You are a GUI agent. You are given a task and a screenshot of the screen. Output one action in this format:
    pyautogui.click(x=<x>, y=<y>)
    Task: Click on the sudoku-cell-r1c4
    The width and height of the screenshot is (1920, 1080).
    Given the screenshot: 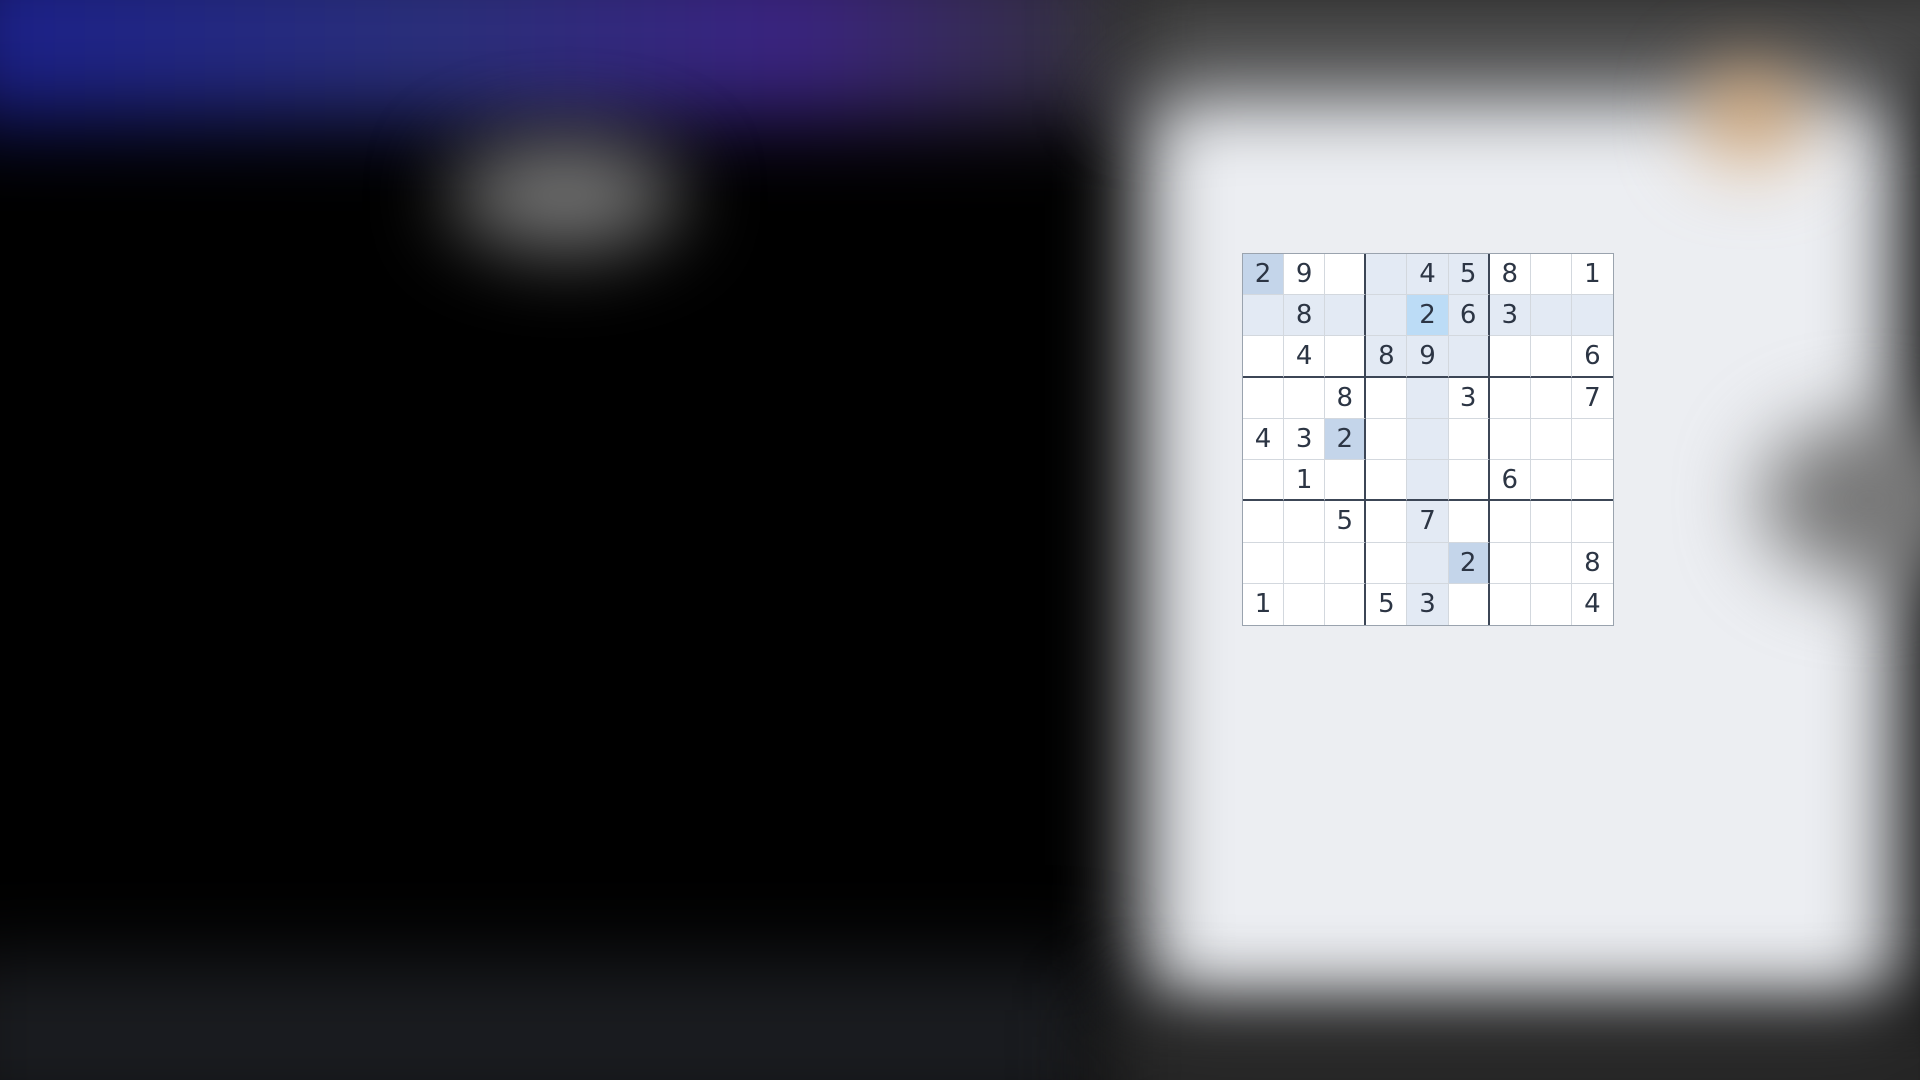 What is the action you would take?
    pyautogui.click(x=1387, y=275)
    